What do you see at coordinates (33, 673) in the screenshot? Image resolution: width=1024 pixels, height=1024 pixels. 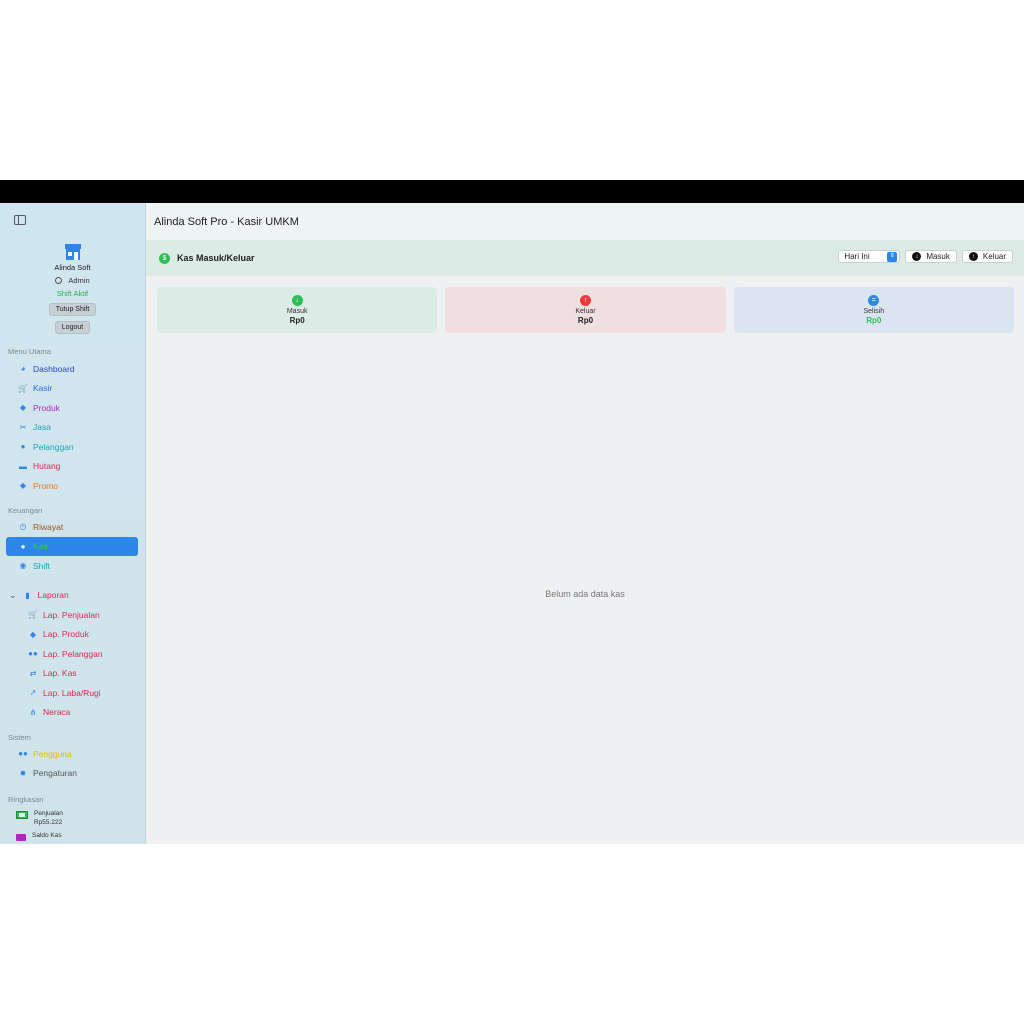 I see `exchange-icon: ⇄` at bounding box center [33, 673].